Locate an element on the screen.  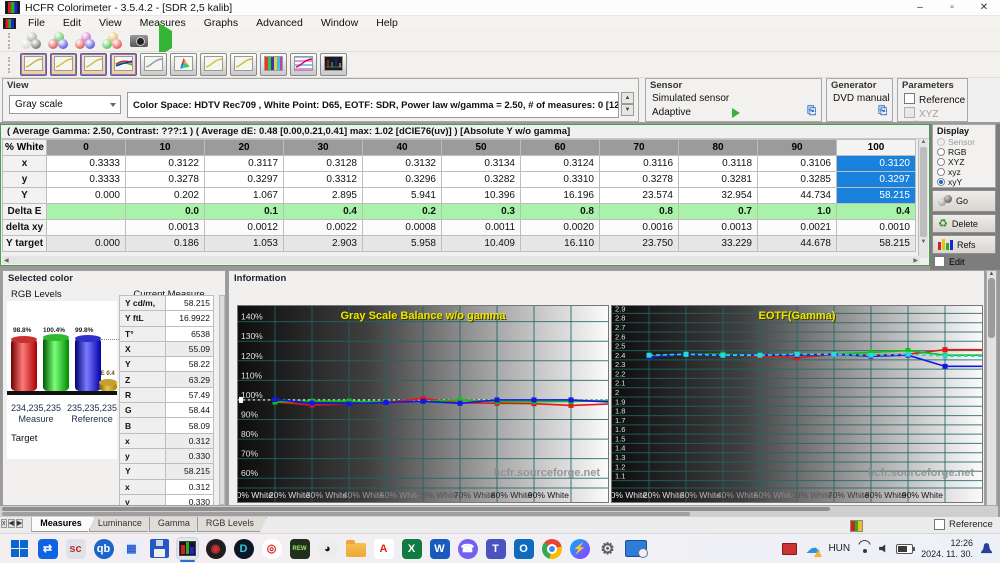
aperture-app-icon: ◉ is located at coordinates (215, 548).